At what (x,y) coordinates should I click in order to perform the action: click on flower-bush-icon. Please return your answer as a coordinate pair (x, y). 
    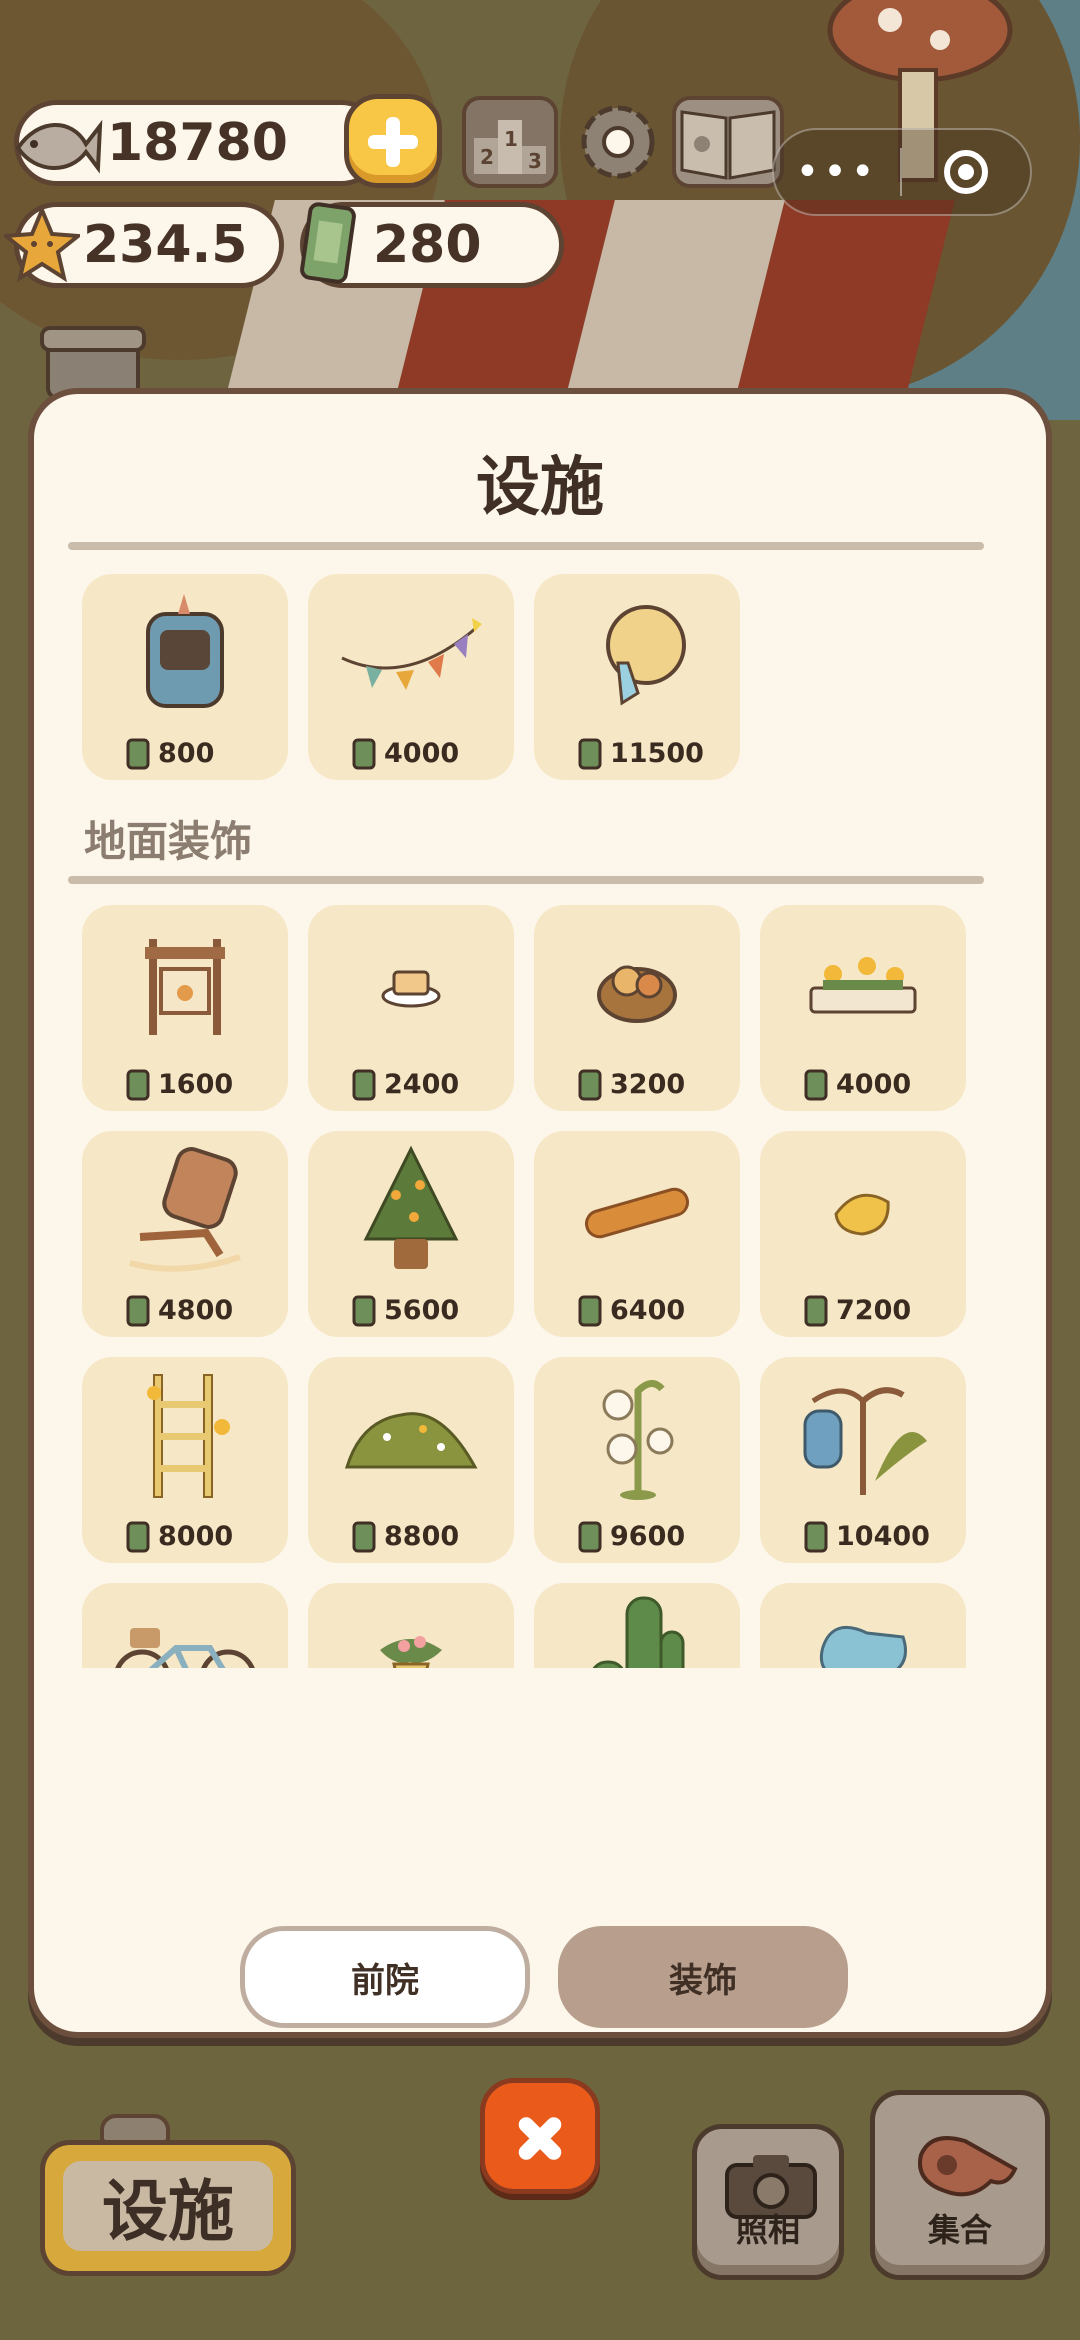
    Looking at the image, I should click on (411, 1436).